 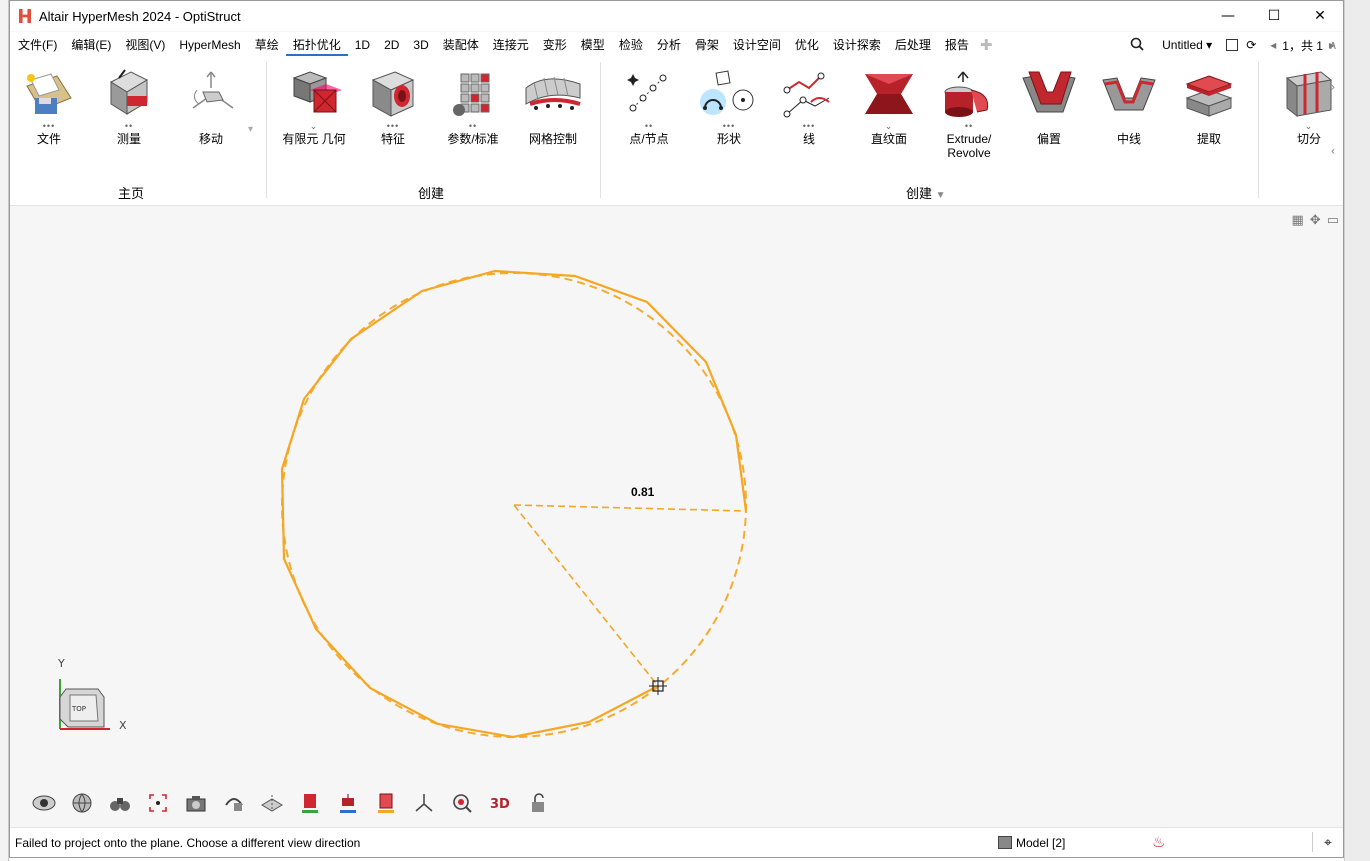 What do you see at coordinates (290, 802) in the screenshot?
I see `view-toolbar: 3D` at bounding box center [290, 802].